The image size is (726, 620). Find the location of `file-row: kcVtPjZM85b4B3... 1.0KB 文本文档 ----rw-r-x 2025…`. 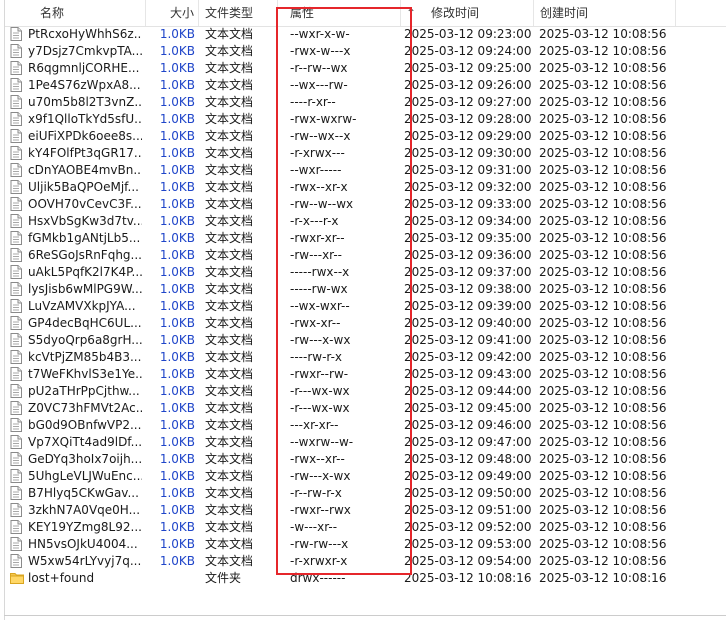

file-row: kcVtPjZM85b4B3... 1.0KB 文本文档 ----rw-r-x 2025… is located at coordinates (365, 357).